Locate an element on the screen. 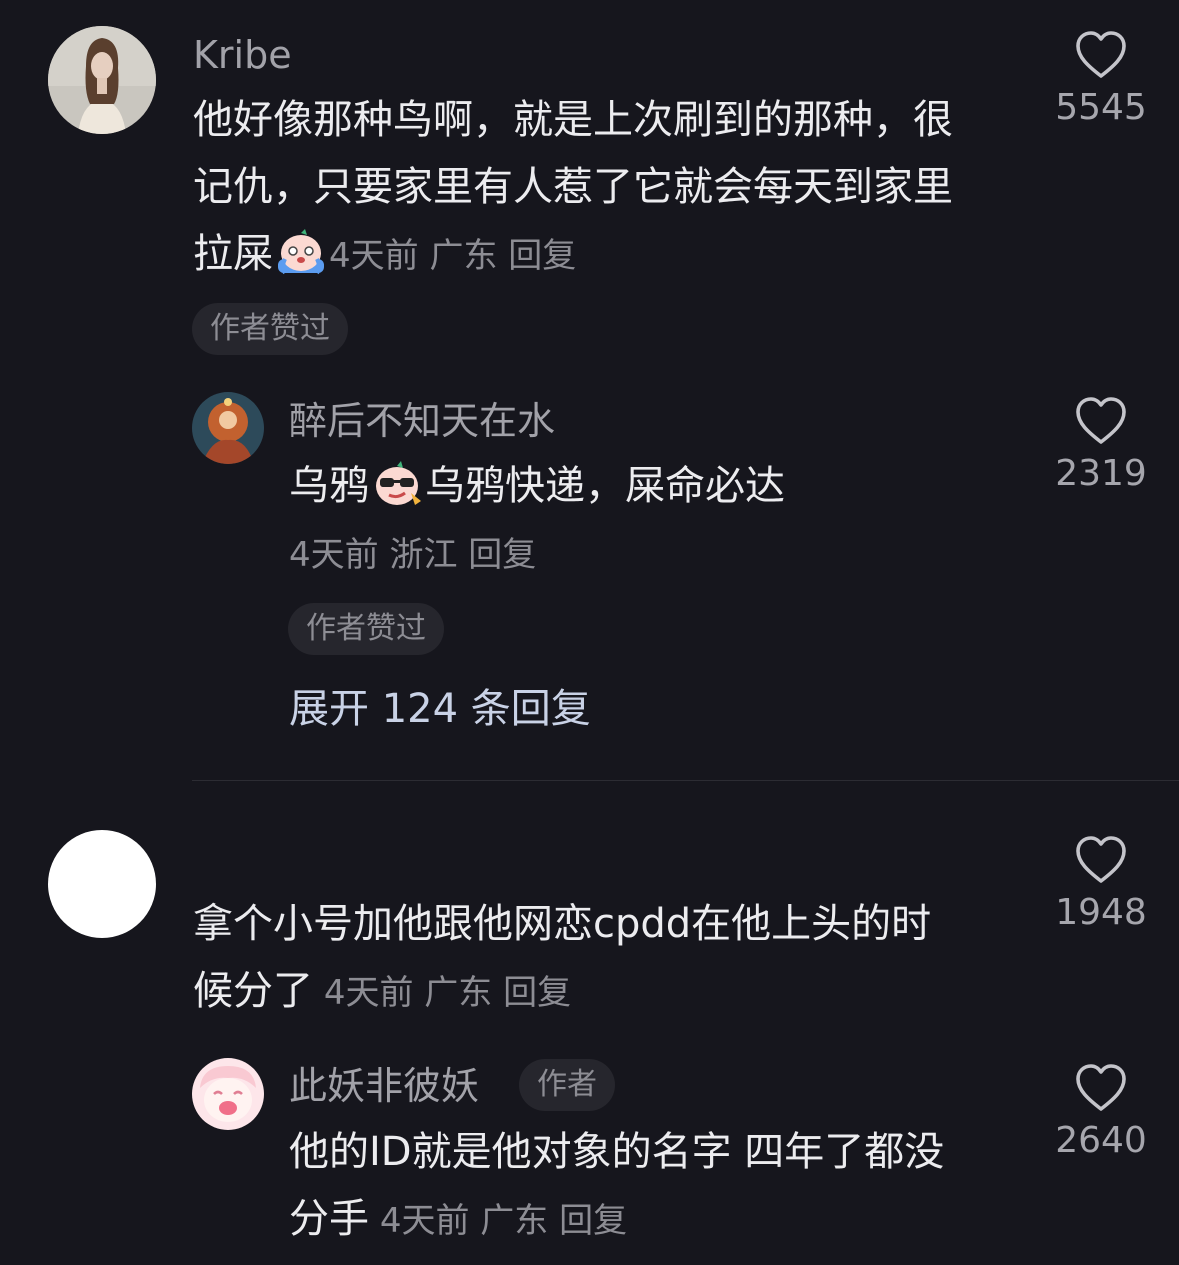 This screenshot has width=1179, height=1265. comment-text: 拉屎 is located at coordinates (233, 254).